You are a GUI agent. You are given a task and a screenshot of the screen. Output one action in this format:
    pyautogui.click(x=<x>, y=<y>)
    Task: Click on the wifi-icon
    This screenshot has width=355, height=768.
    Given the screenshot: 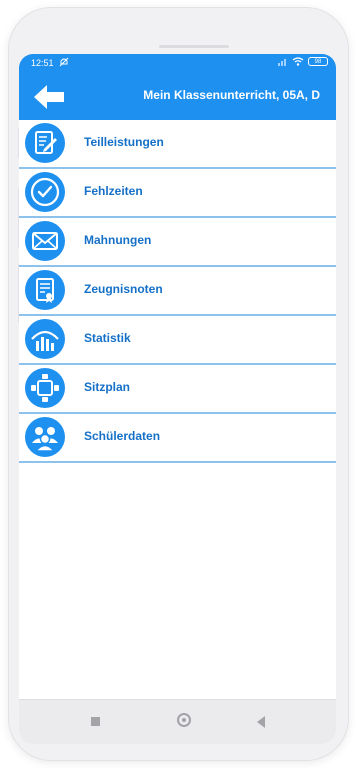 What is the action you would take?
    pyautogui.click(x=298, y=61)
    